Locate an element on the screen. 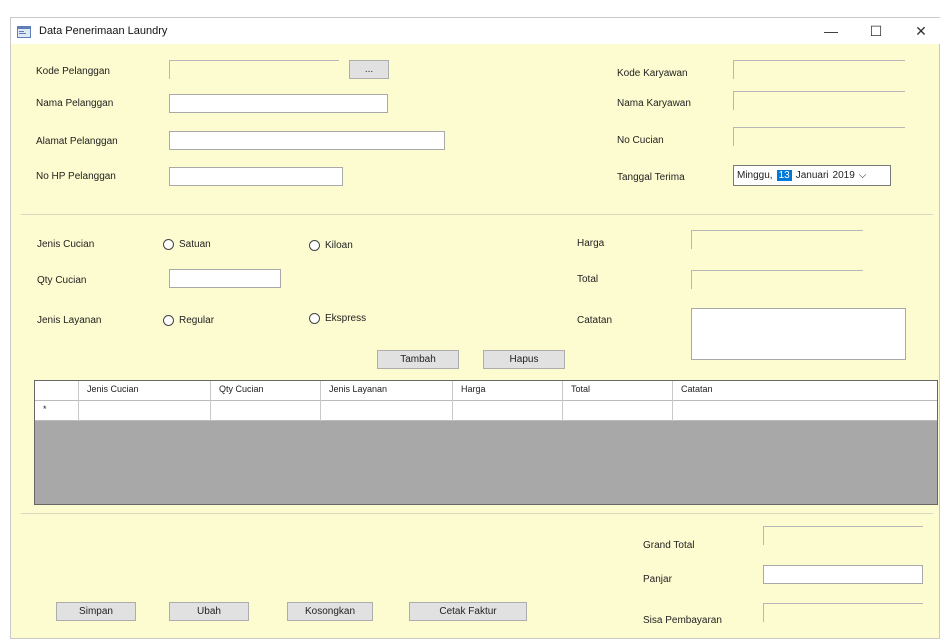  maximize-button: ☐ is located at coordinates (876, 31).